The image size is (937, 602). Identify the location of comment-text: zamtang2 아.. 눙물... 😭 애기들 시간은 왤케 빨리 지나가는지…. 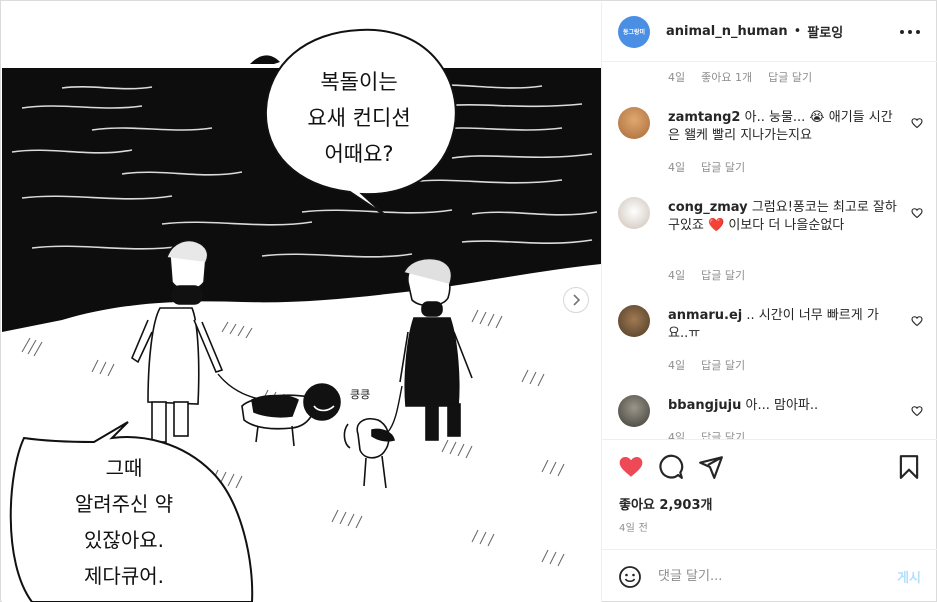
(783, 127).